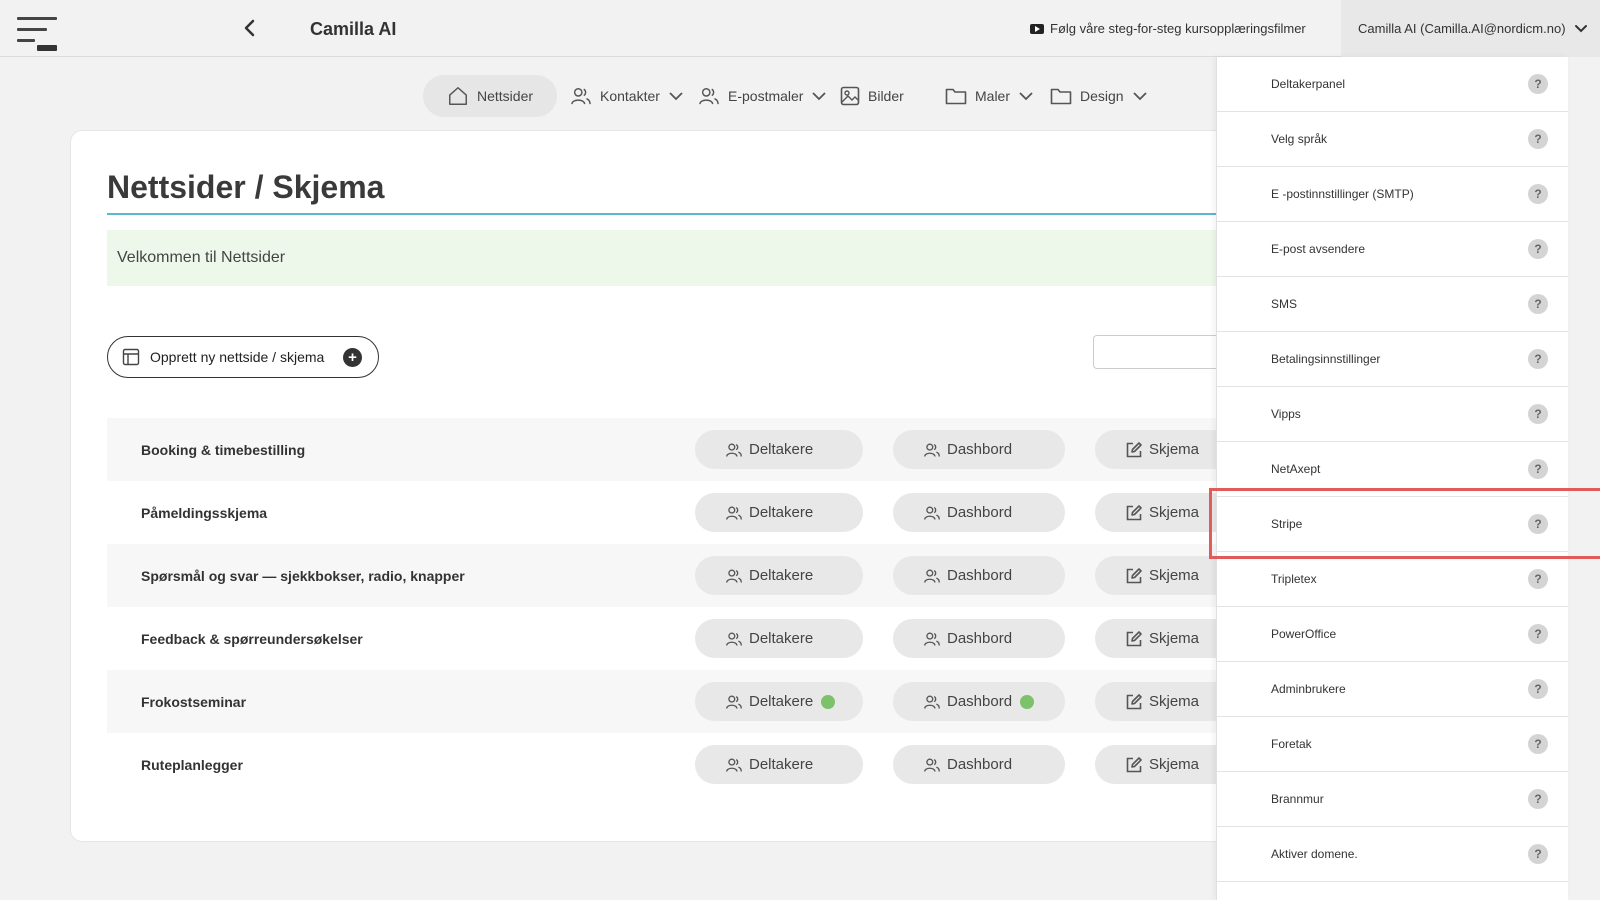  I want to click on nav-item-bilder: Bilder, so click(872, 96).